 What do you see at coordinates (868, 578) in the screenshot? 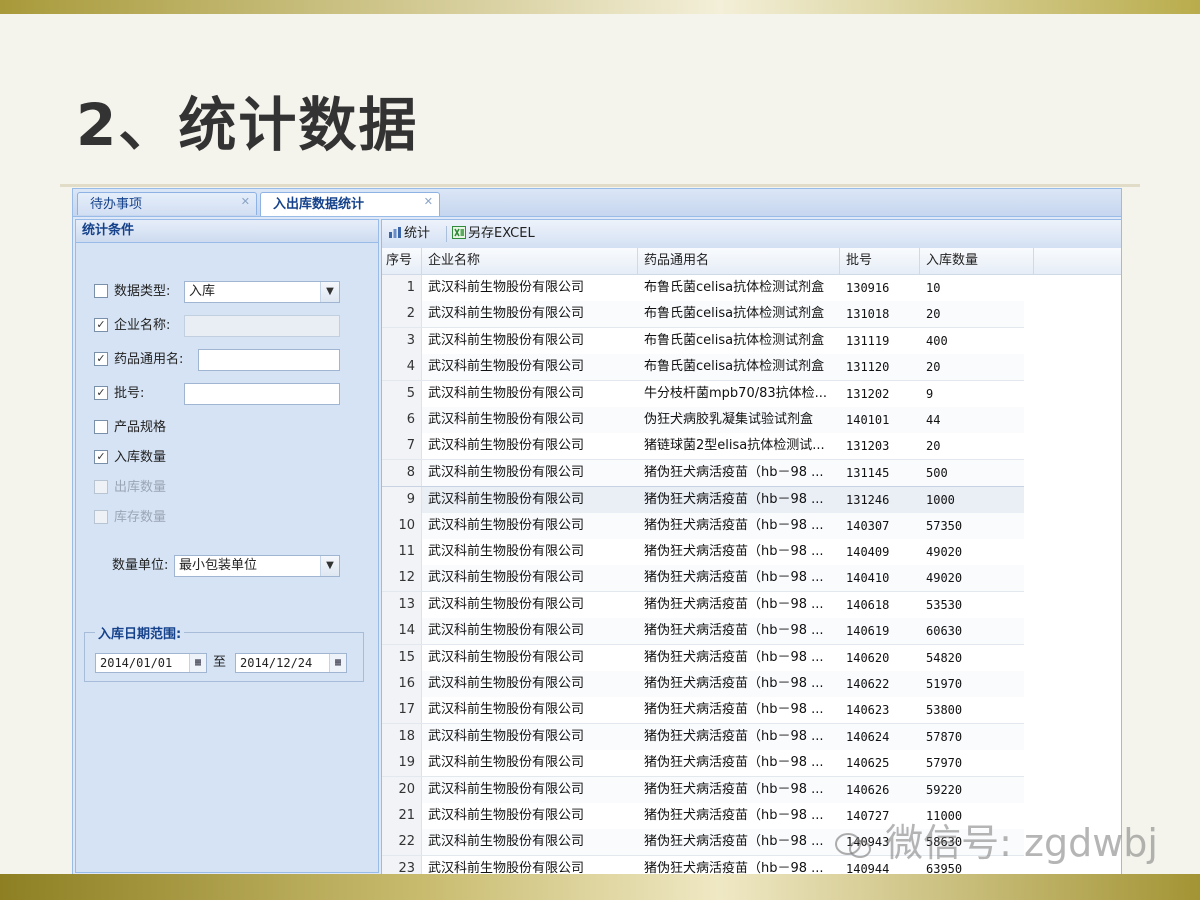
I see `cell-batch: 140410` at bounding box center [868, 578].